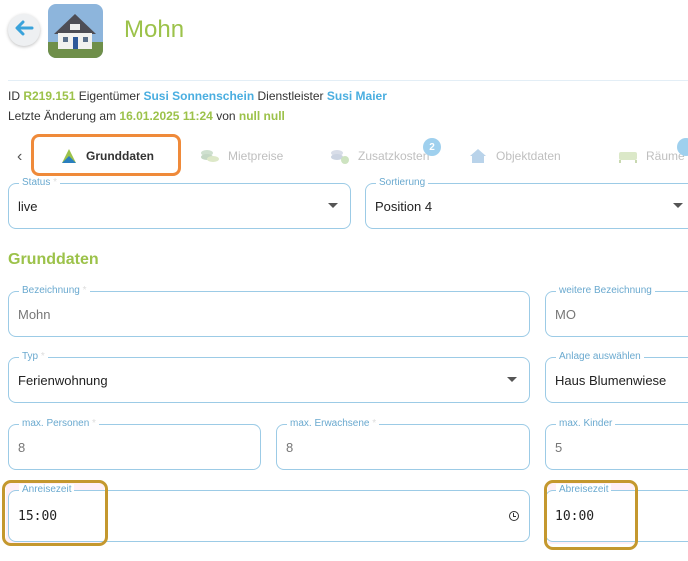  What do you see at coordinates (616, 311) in the screenshot?
I see `weitere-bezeichnung-field: weitere Bezeichnung MO` at bounding box center [616, 311].